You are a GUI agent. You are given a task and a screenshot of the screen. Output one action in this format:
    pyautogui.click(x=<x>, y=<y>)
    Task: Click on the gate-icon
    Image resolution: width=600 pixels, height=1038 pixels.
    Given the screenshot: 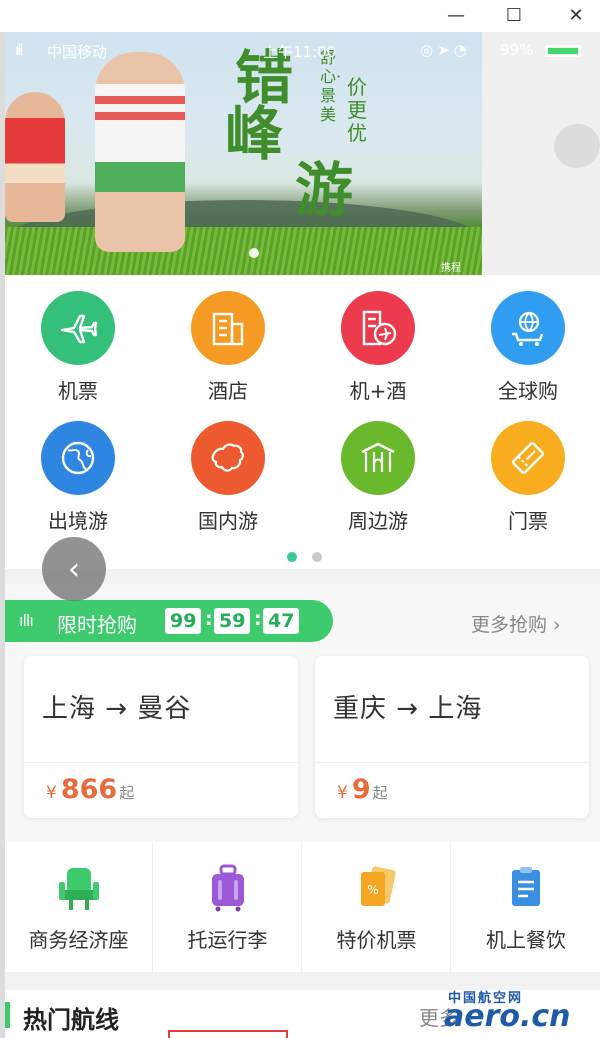 What is the action you would take?
    pyautogui.click(x=378, y=458)
    